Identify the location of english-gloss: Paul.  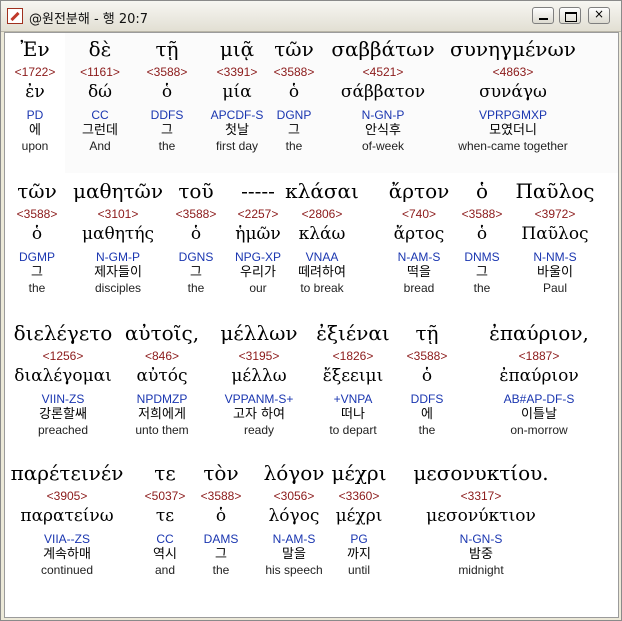
(555, 288).